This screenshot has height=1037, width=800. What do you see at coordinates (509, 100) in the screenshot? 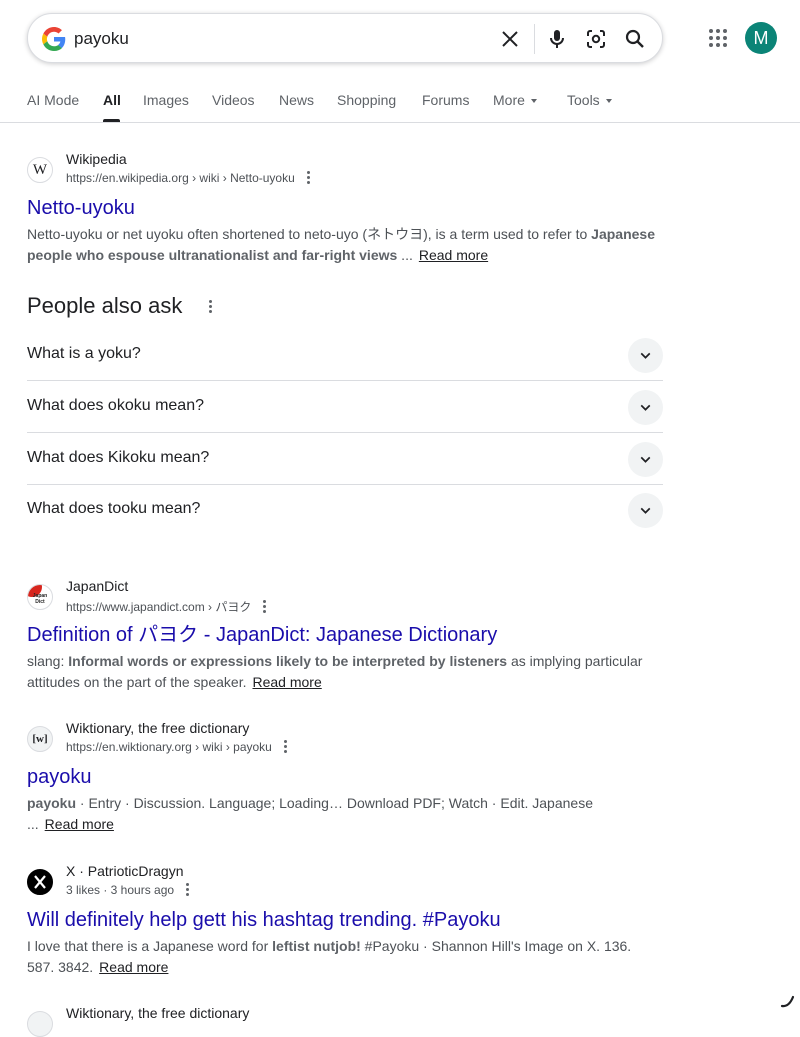
I see `tab-more-label: More` at bounding box center [509, 100].